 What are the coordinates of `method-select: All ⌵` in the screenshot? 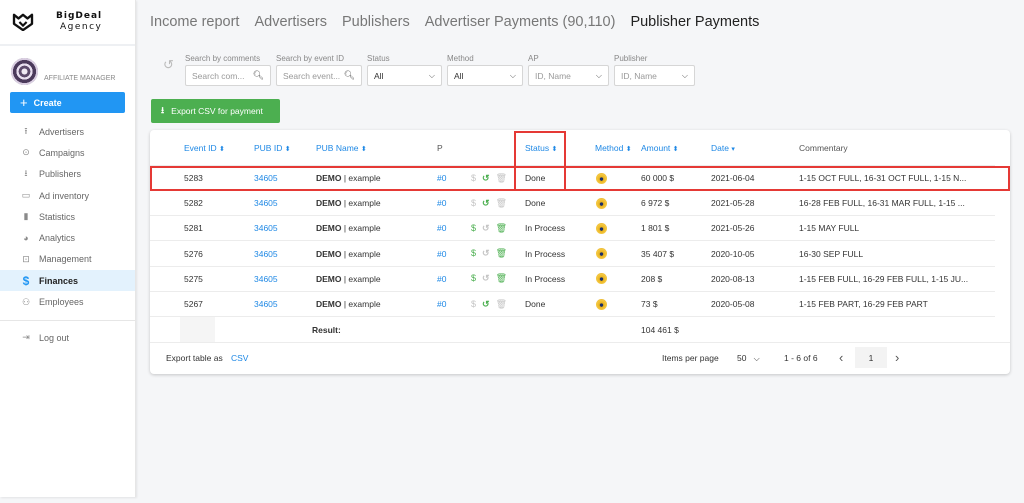 It's located at (485, 75).